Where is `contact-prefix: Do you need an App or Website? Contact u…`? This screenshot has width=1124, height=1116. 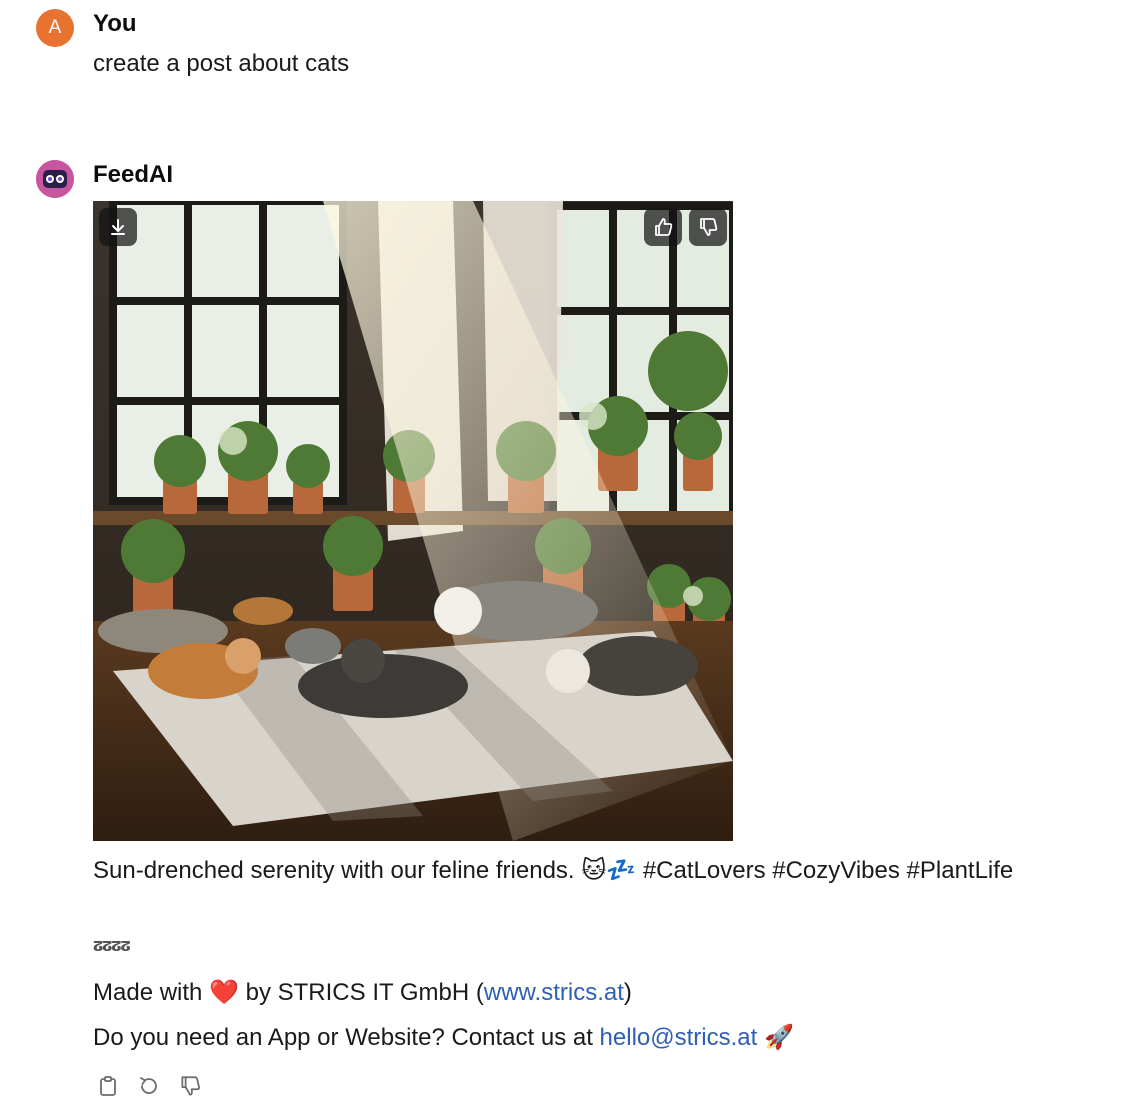
contact-prefix: Do you need an App or Website? Contact u… is located at coordinates (346, 1037).